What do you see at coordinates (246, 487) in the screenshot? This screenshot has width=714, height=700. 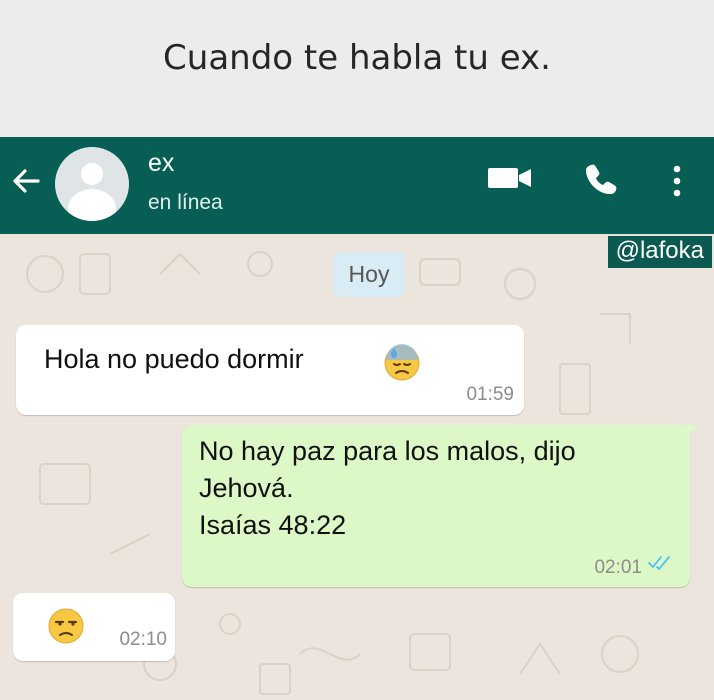 I see `message-line: Jehová.` at bounding box center [246, 487].